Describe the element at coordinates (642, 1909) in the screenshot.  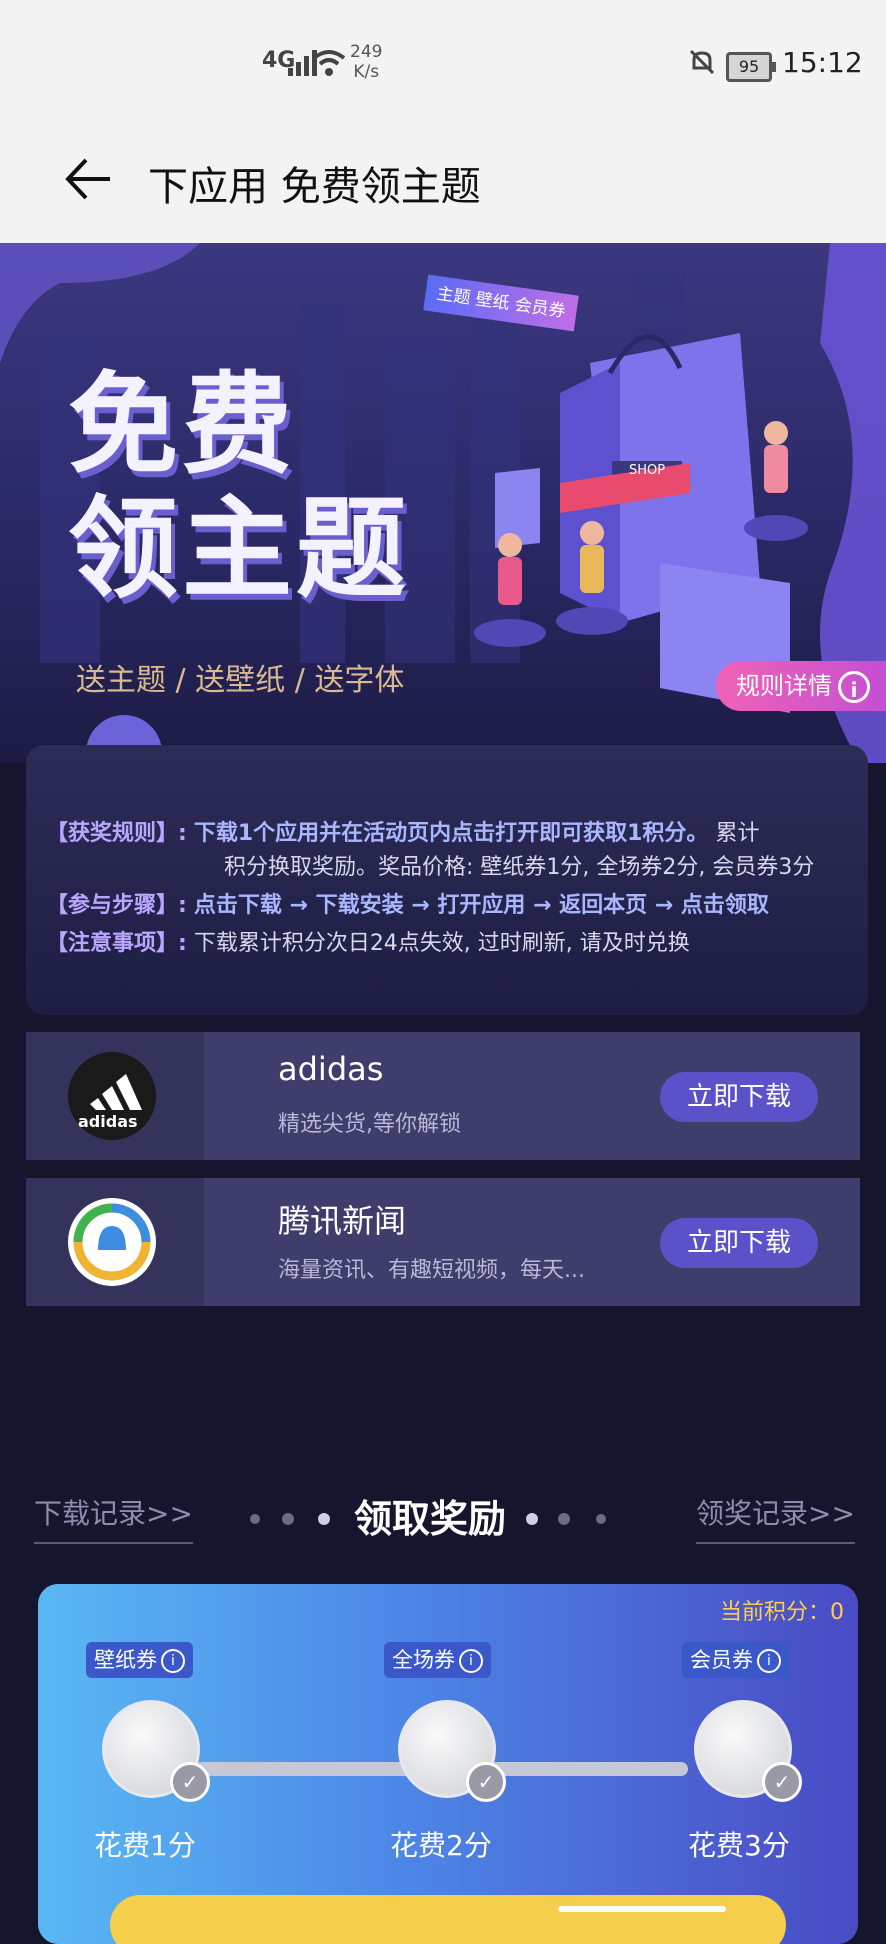
I see `home-indicator` at that location.